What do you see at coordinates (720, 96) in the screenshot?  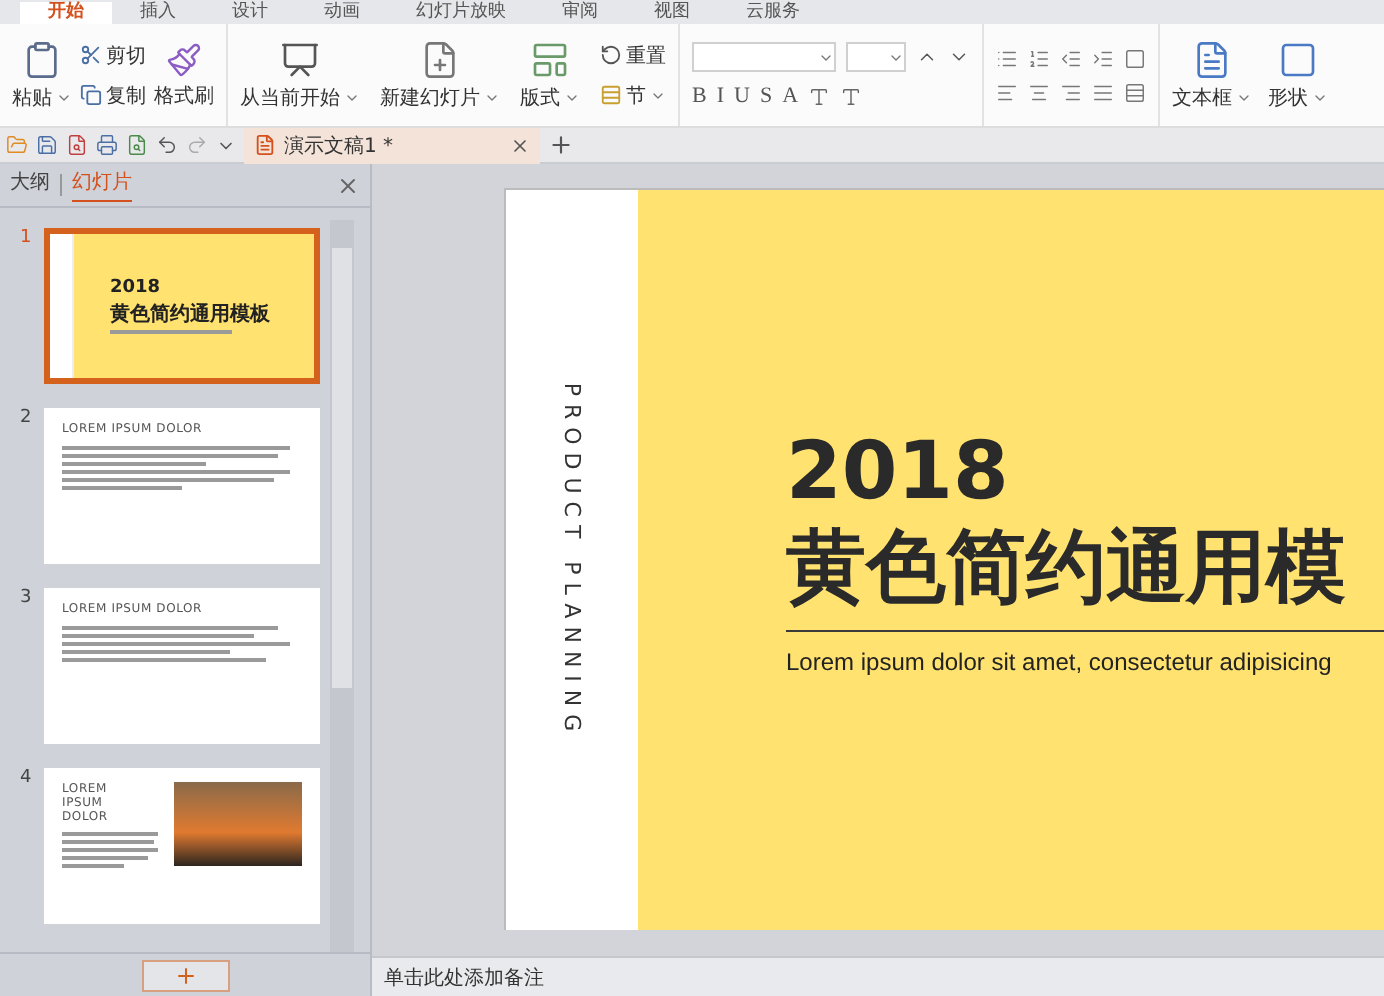 I see `format-button: I` at bounding box center [720, 96].